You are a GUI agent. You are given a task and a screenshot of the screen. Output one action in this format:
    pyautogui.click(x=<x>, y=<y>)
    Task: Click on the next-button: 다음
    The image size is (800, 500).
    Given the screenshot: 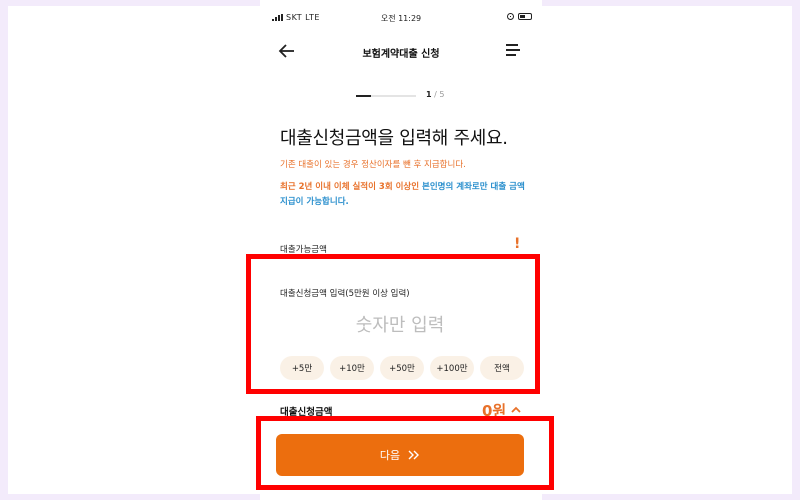 What is the action you would take?
    pyautogui.click(x=400, y=455)
    